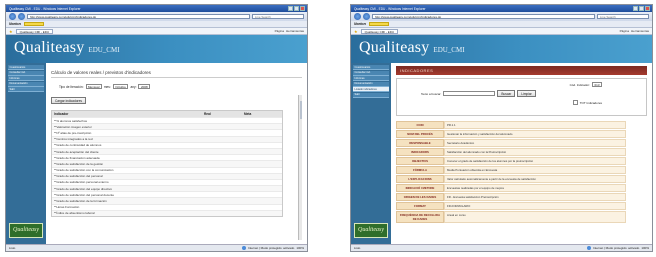 Image resolution: width=656 pixels, height=257 pixels. I want to click on table-row: **Grado de satisfacción de la formación, so click(167, 200).